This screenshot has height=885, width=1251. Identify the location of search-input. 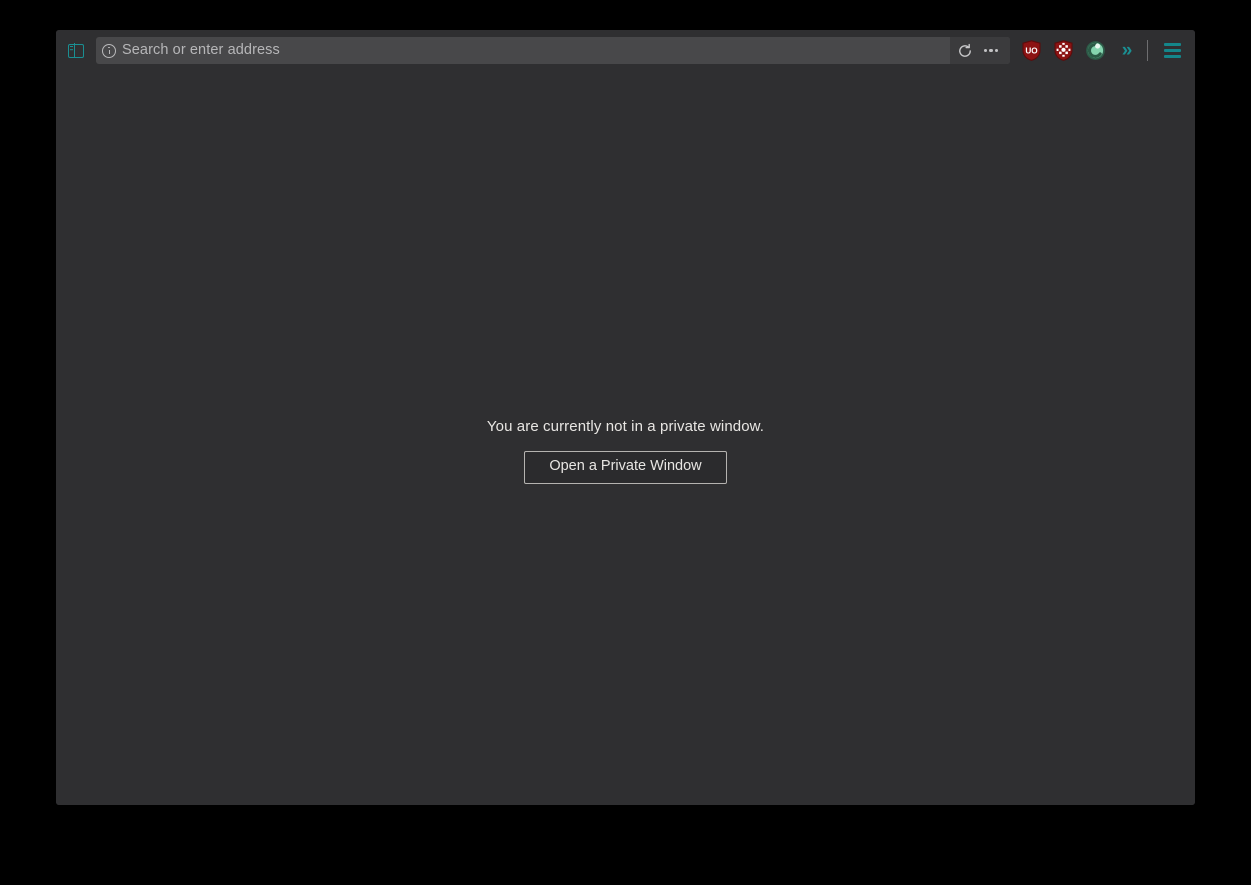
(536, 50).